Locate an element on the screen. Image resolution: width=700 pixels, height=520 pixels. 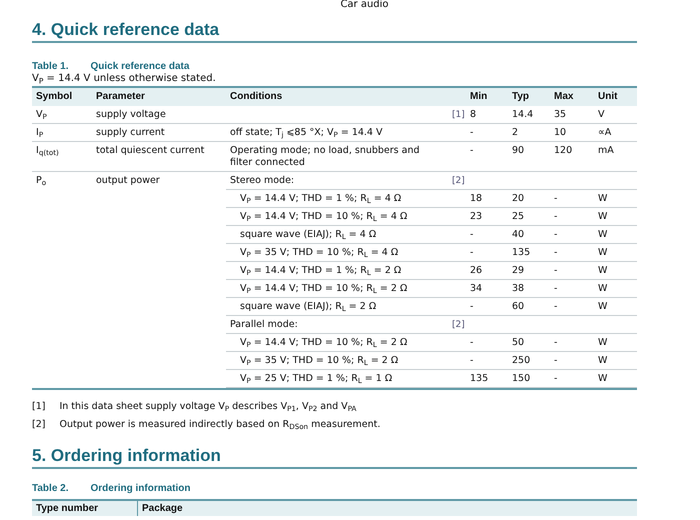
table-cell: 120 is located at coordinates (563, 150).